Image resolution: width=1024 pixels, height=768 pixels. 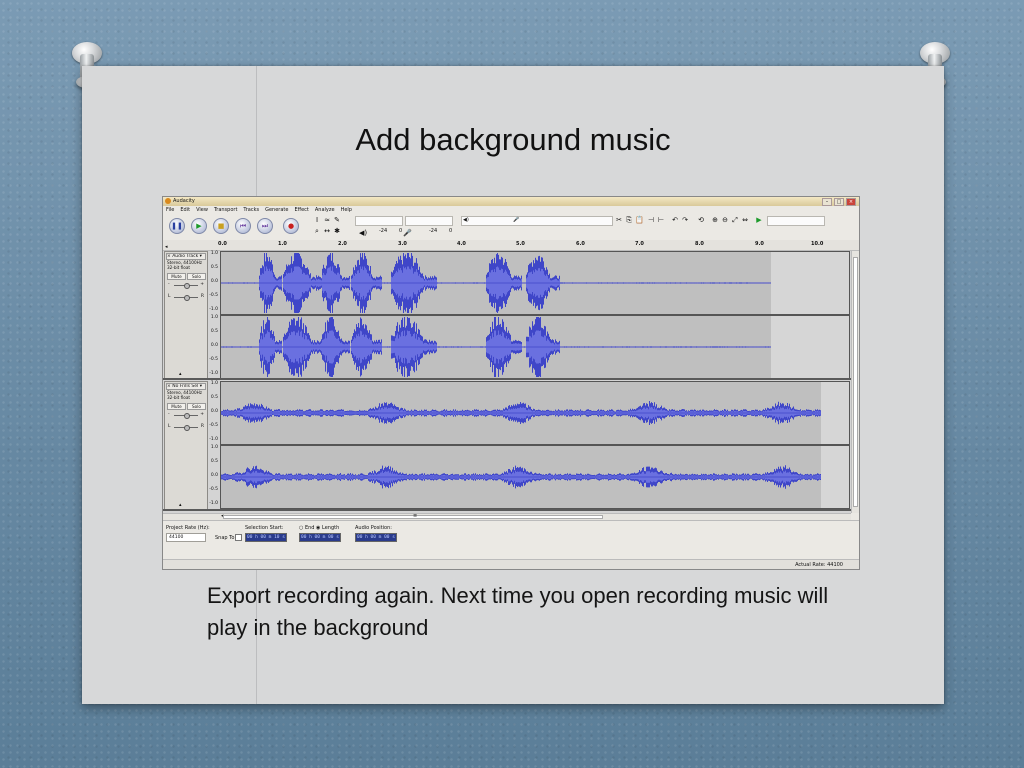 What do you see at coordinates (276, 210) in the screenshot?
I see `menu-generate: Generate` at bounding box center [276, 210].